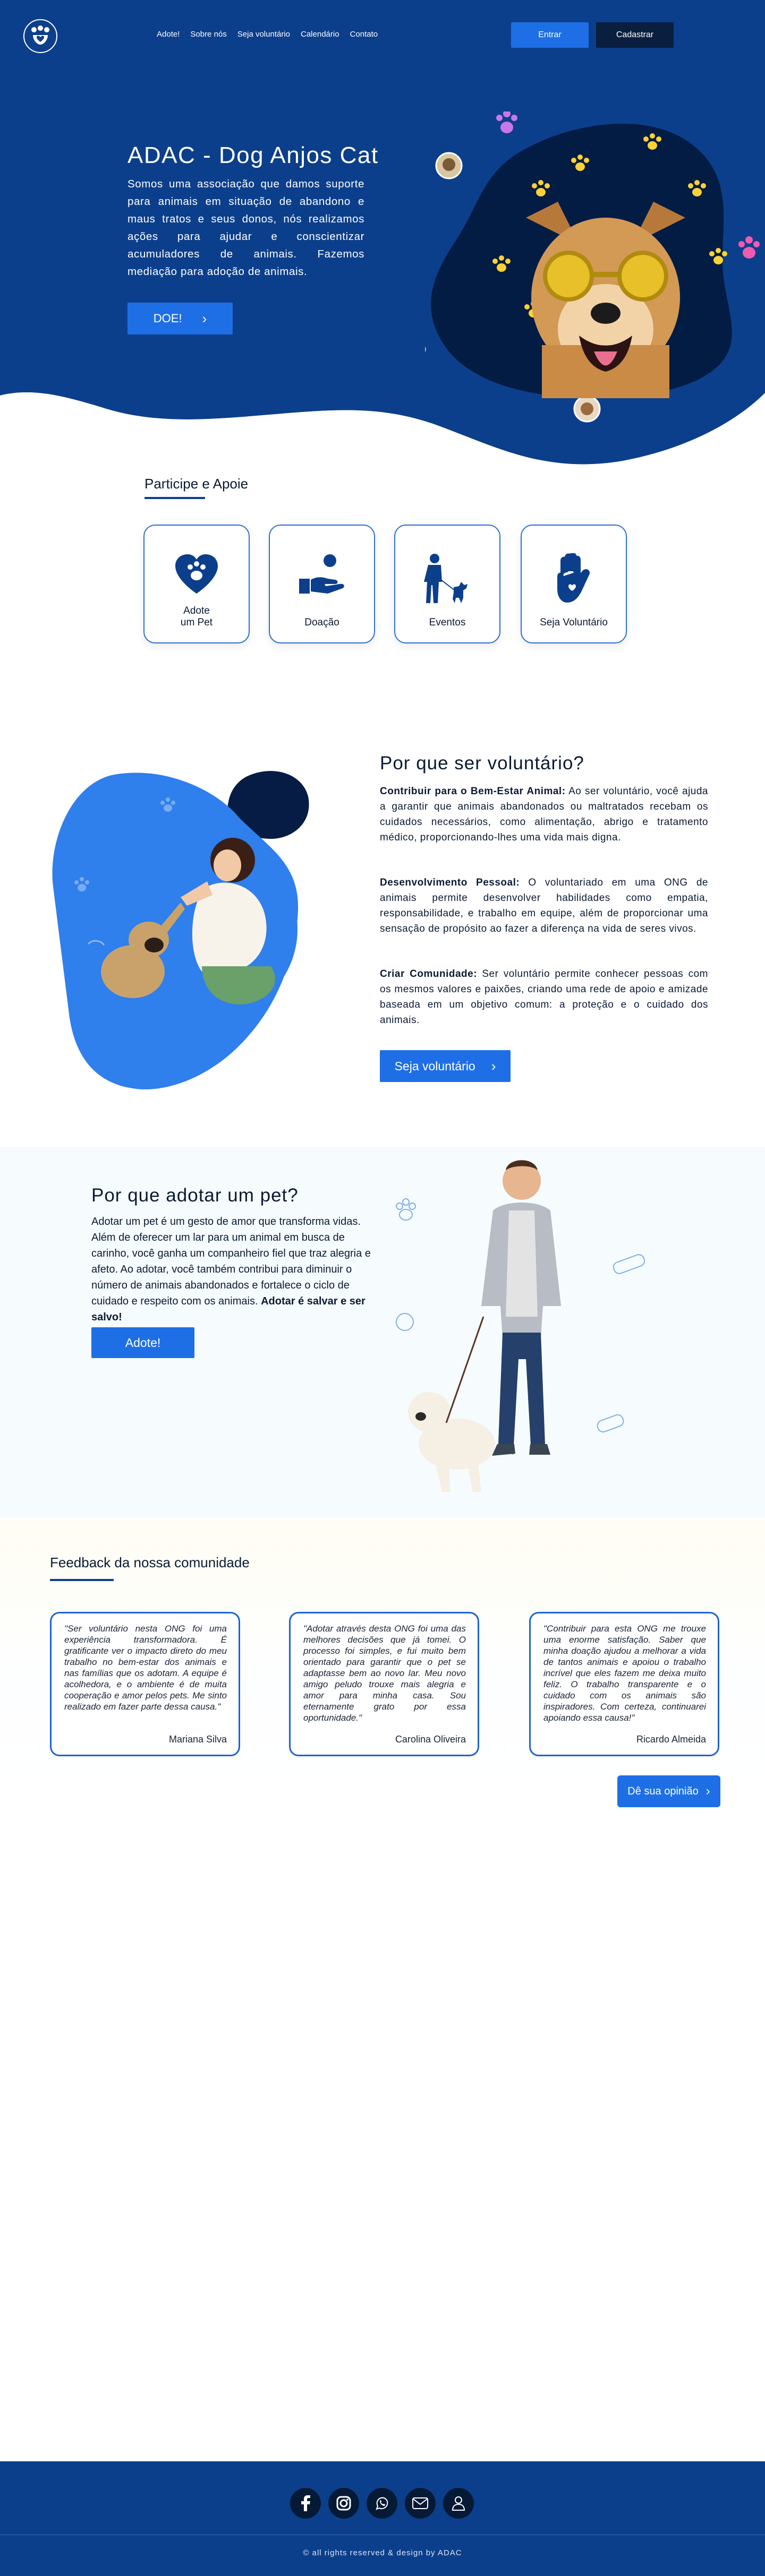 Image resolution: width=765 pixels, height=2576 pixels. I want to click on volunteer-button-label: Seja voluntário, so click(434, 1066).